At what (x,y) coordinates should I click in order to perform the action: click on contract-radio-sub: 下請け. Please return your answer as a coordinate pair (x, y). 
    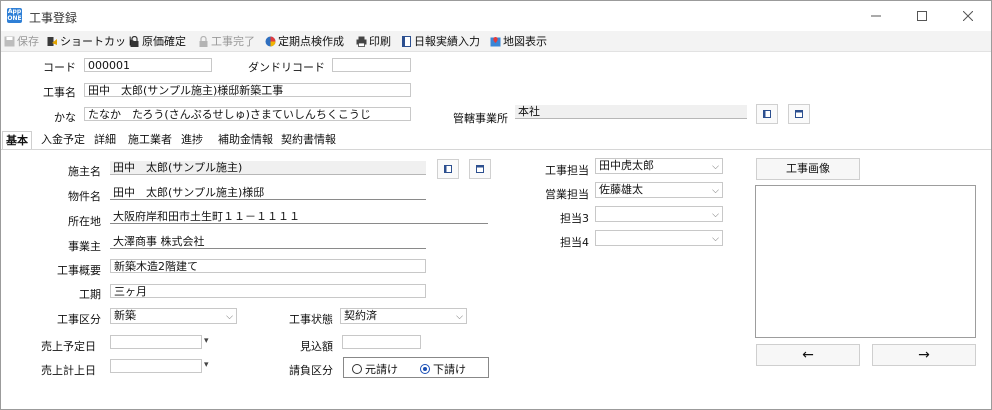
    Looking at the image, I should click on (443, 369).